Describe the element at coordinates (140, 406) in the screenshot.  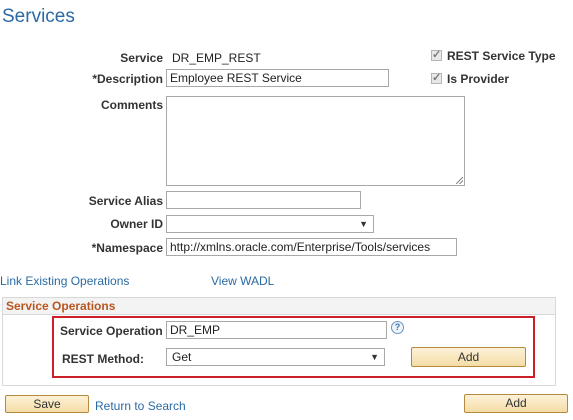
I see `return-to-search-link: Return to Search` at that location.